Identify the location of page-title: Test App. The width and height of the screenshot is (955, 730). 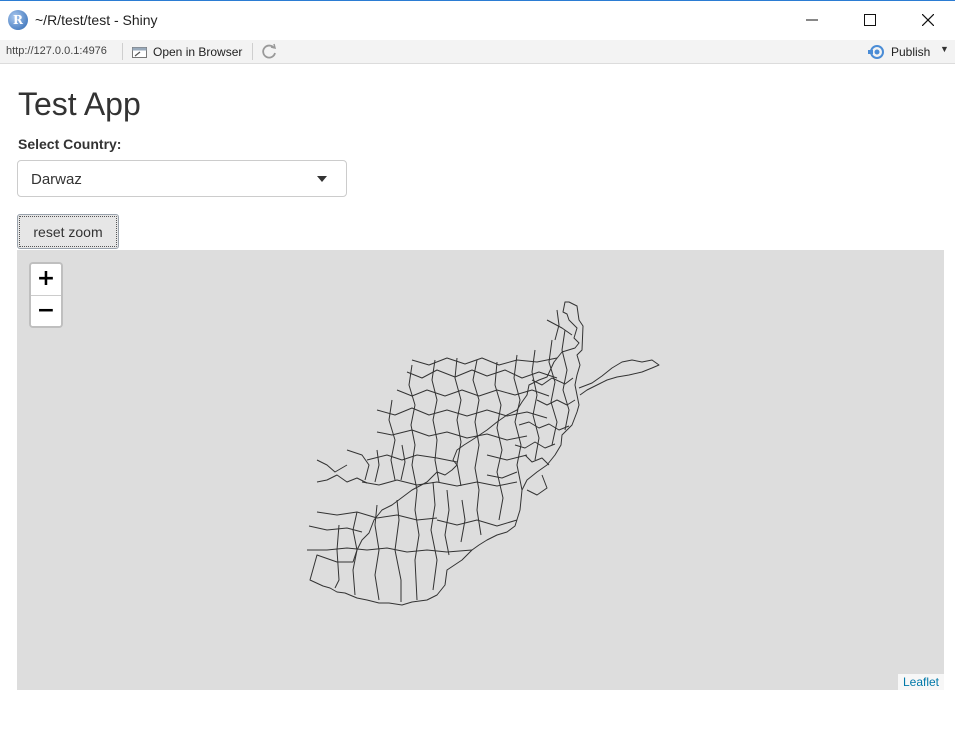
(79, 104).